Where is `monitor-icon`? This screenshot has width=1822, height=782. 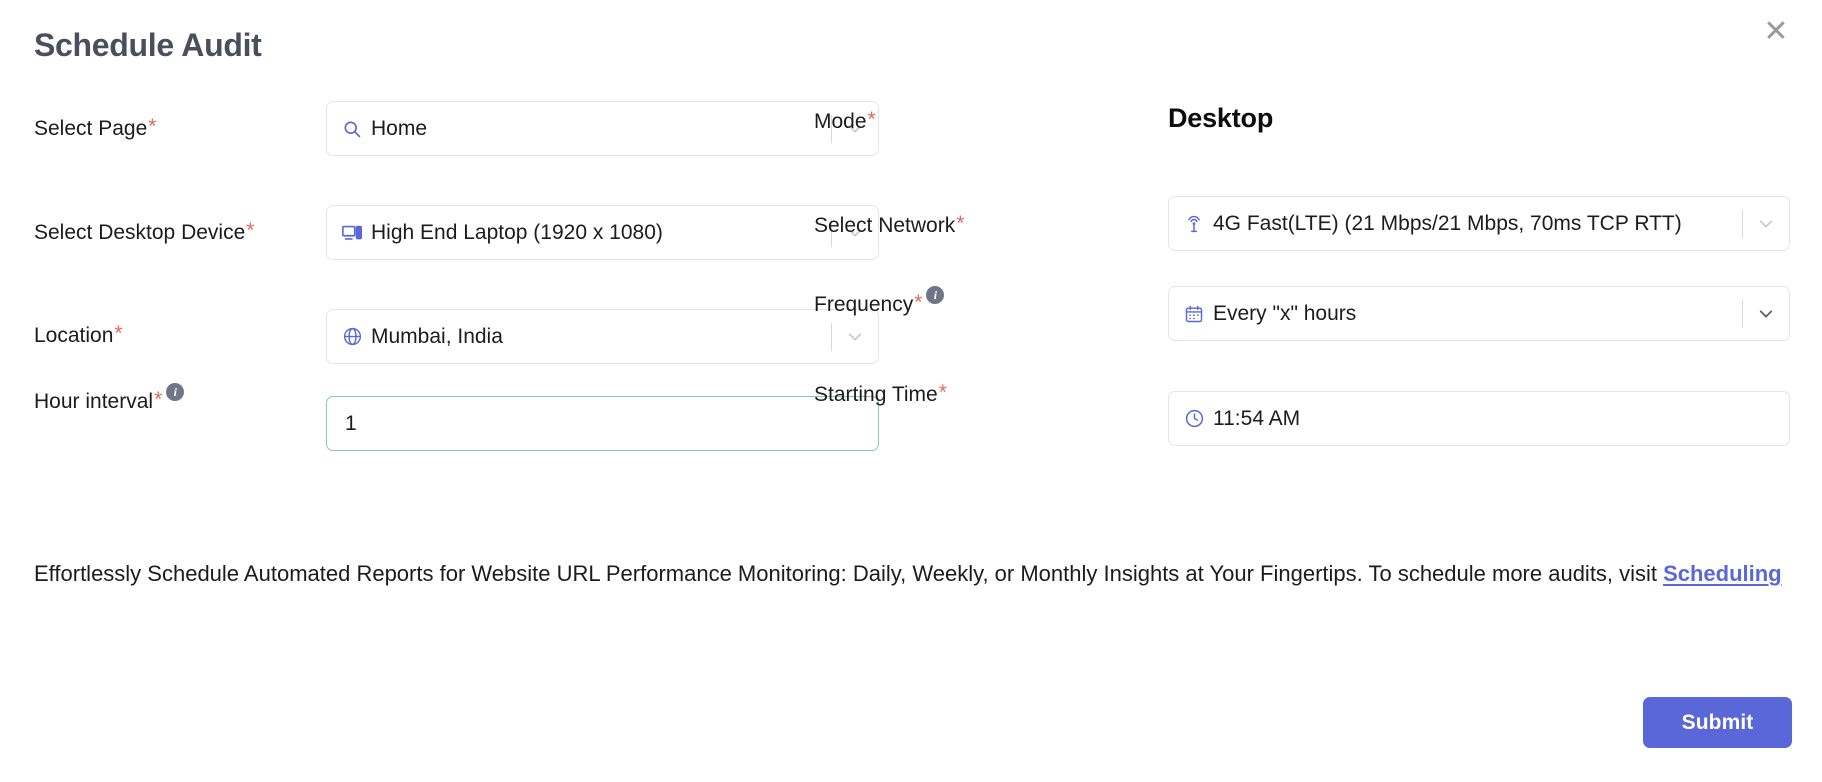 monitor-icon is located at coordinates (349, 233).